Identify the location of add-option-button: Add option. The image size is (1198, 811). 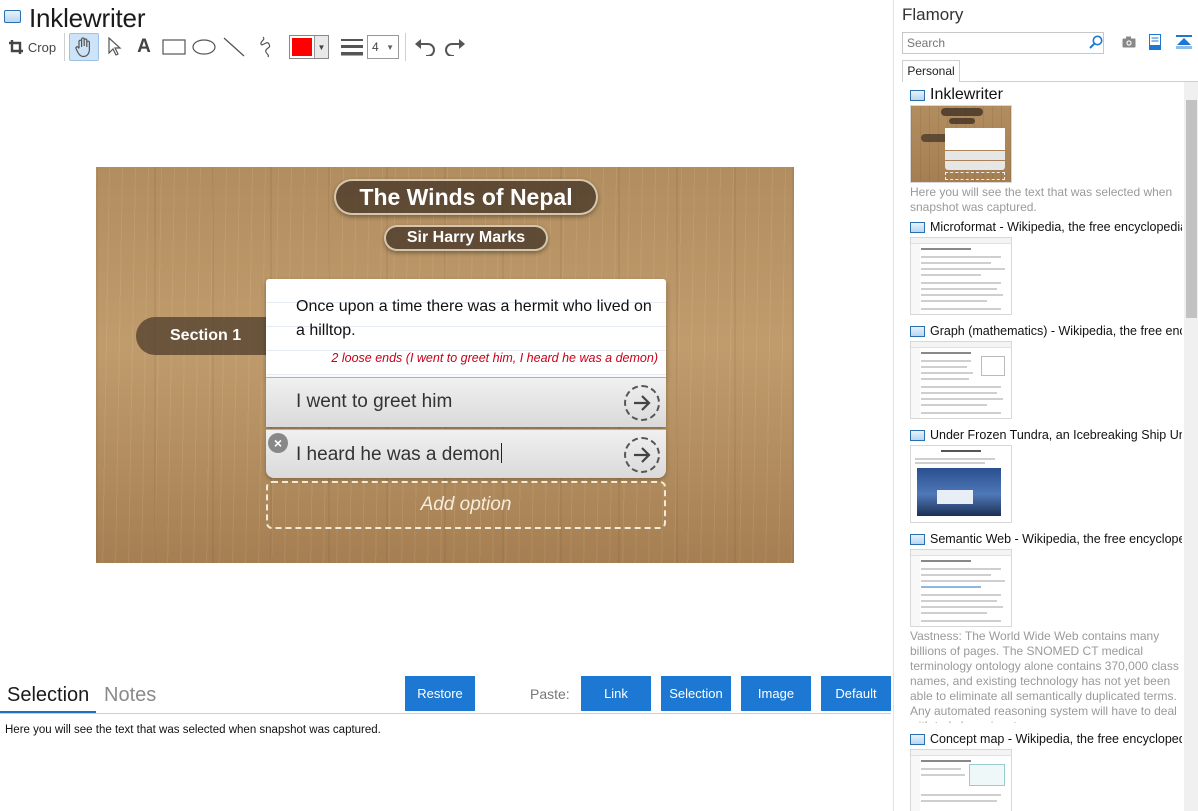
(466, 505).